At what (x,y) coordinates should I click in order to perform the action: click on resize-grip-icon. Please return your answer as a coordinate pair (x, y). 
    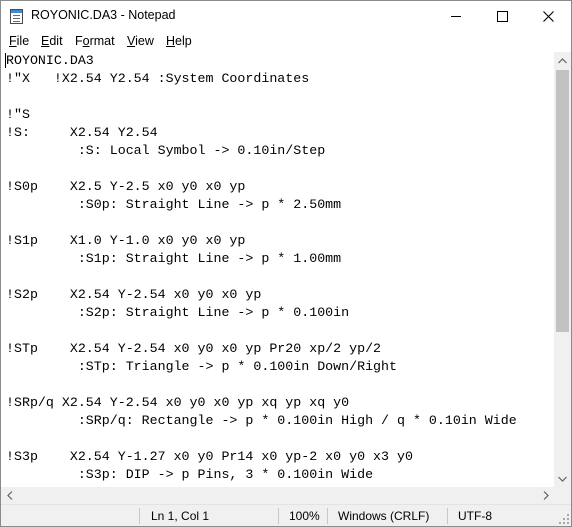
    Looking at the image, I should click on (564, 519).